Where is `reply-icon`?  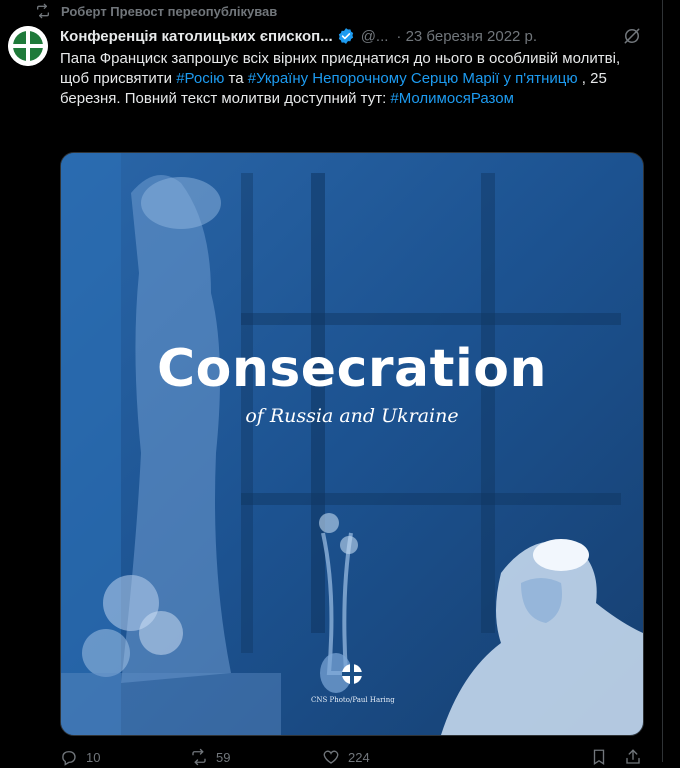
reply-icon is located at coordinates (69, 758).